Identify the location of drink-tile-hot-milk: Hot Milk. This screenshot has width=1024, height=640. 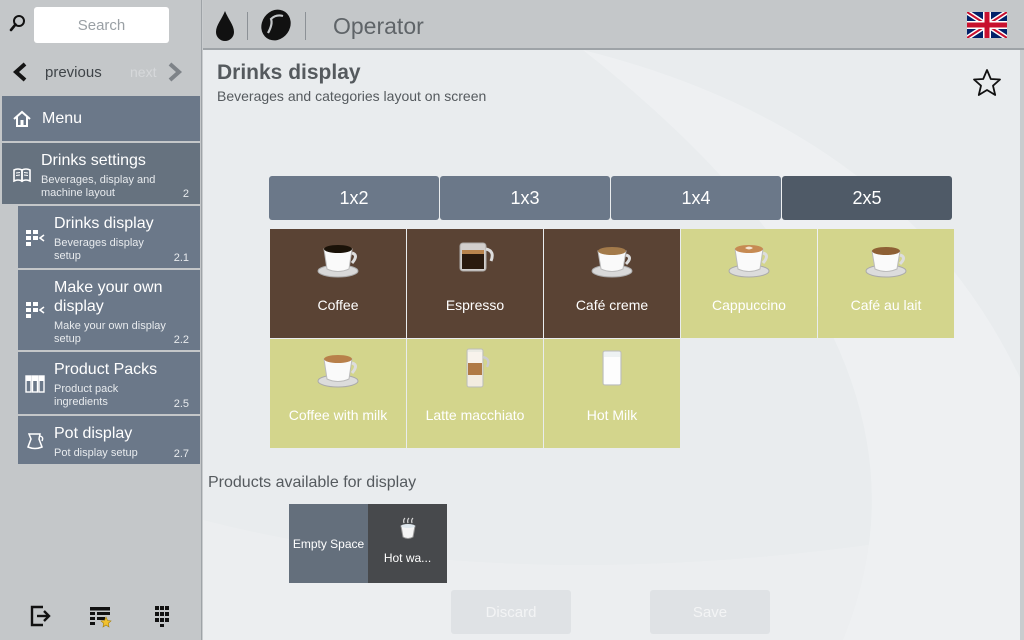
(612, 393).